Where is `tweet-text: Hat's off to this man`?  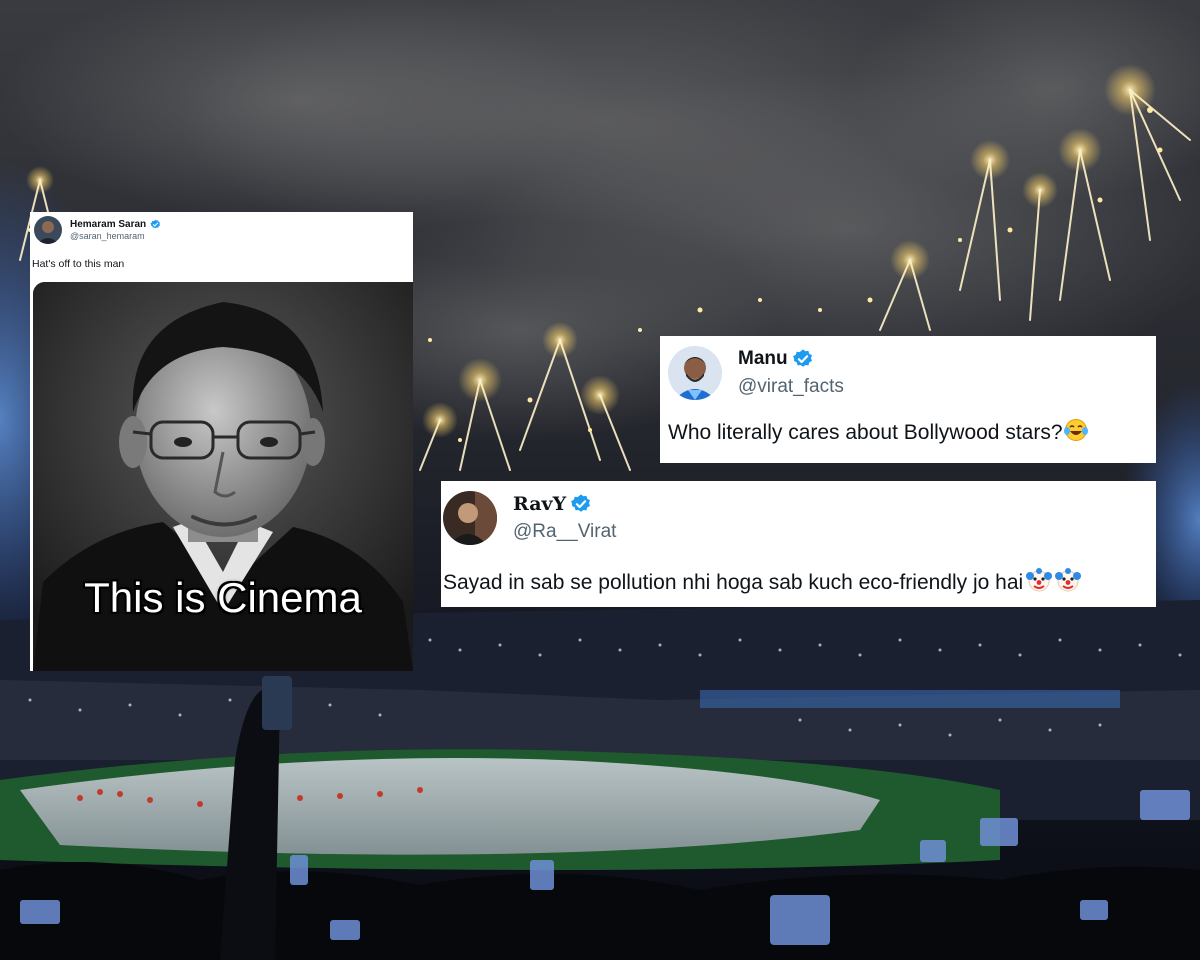 tweet-text: Hat's off to this man is located at coordinates (78, 264).